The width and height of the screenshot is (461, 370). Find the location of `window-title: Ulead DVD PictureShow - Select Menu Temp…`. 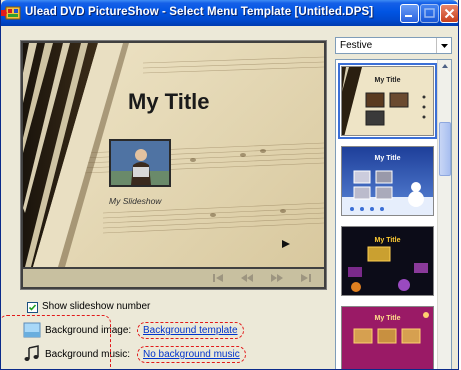

window-title: Ulead DVD PictureShow - Select Menu Temp… is located at coordinates (199, 12).